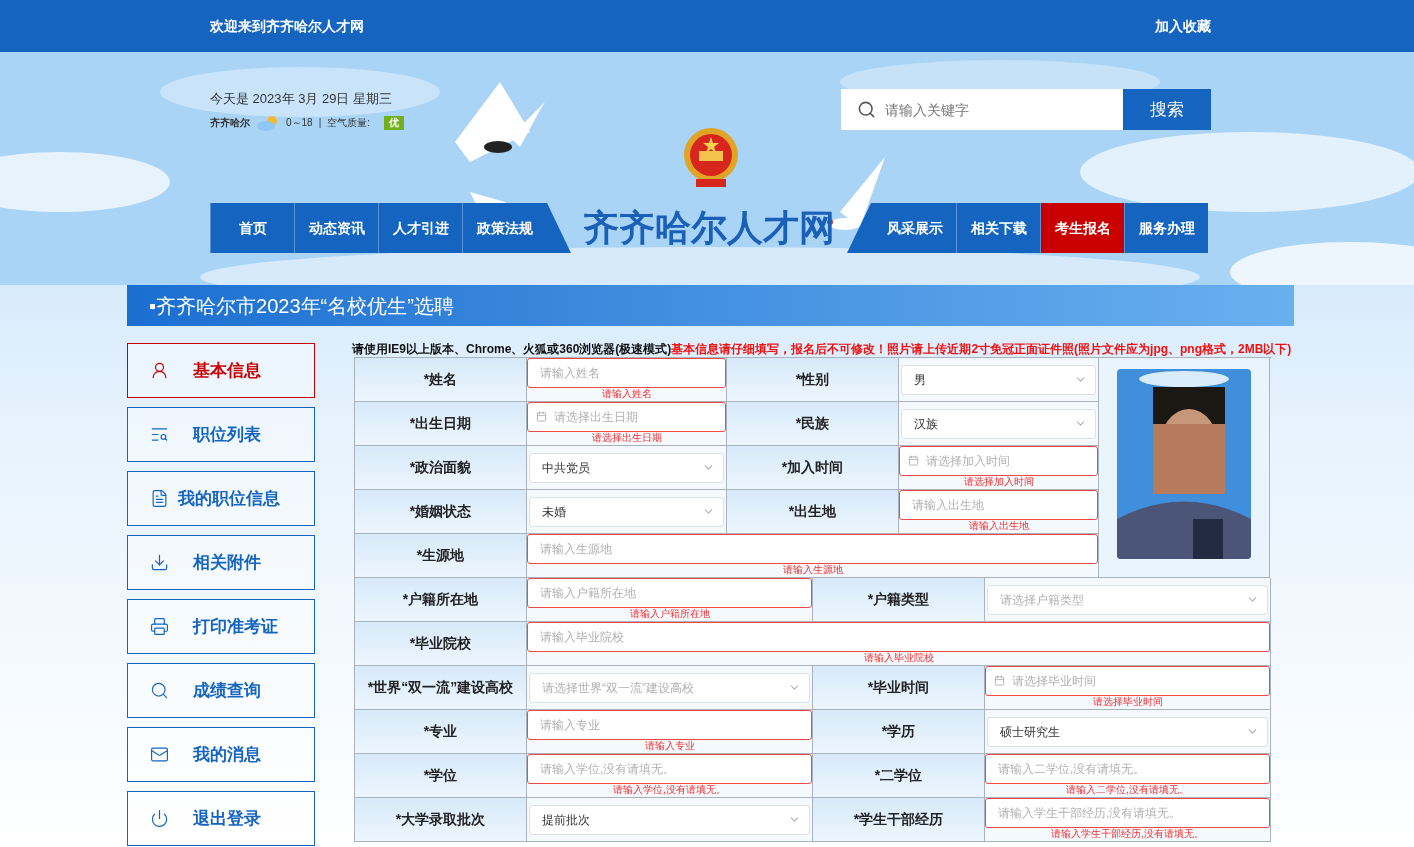 The height and width of the screenshot is (847, 1414). Describe the element at coordinates (1082, 228) in the screenshot. I see `nav-tab: 考生报名` at that location.